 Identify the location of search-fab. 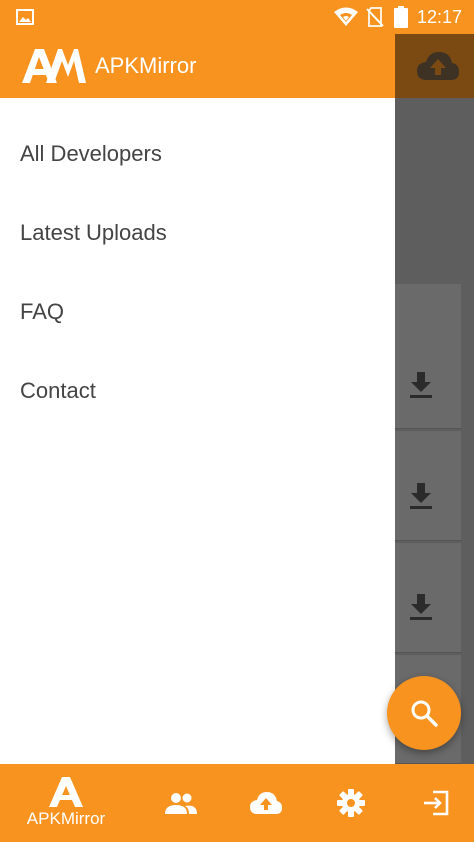
(424, 713).